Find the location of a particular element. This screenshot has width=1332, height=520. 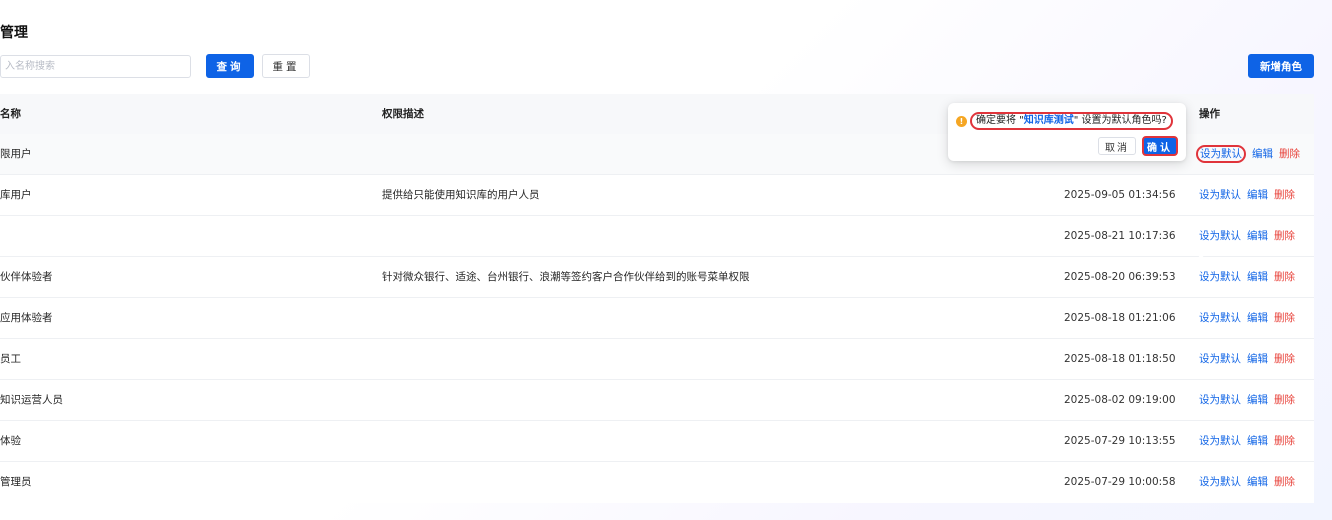

table-row: 员工 2025-08-18 01:18:50 设为默认 编辑 删除 is located at coordinates (657, 359).